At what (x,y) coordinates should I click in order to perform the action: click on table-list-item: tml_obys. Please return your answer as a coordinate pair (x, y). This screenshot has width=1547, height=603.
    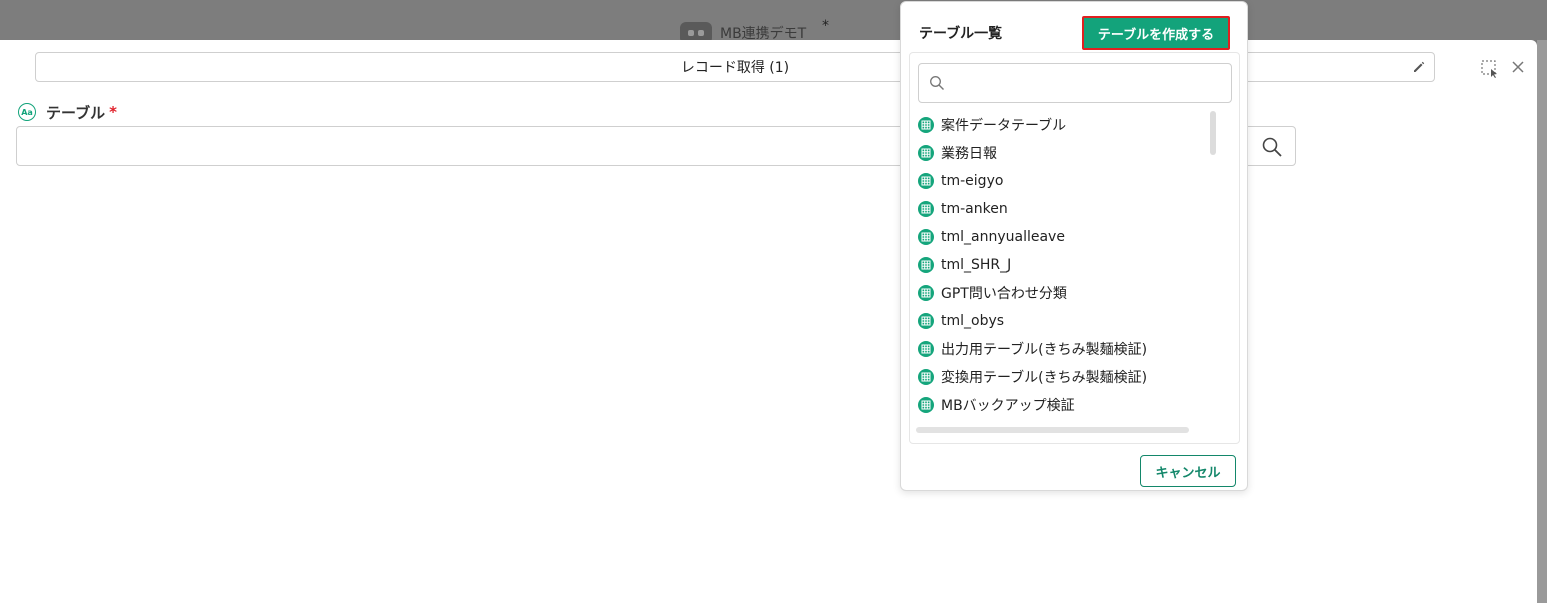
    Looking at the image, I should click on (1063, 321).